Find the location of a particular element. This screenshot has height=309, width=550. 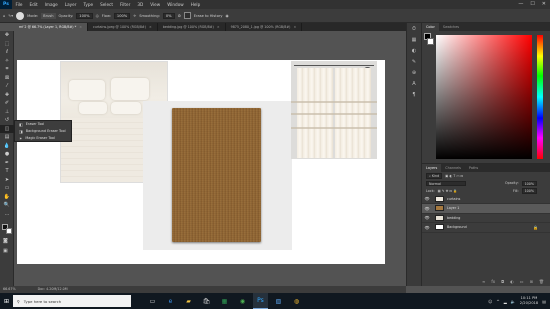

pen-tool-icon: ✒ is located at coordinates (7, 163).